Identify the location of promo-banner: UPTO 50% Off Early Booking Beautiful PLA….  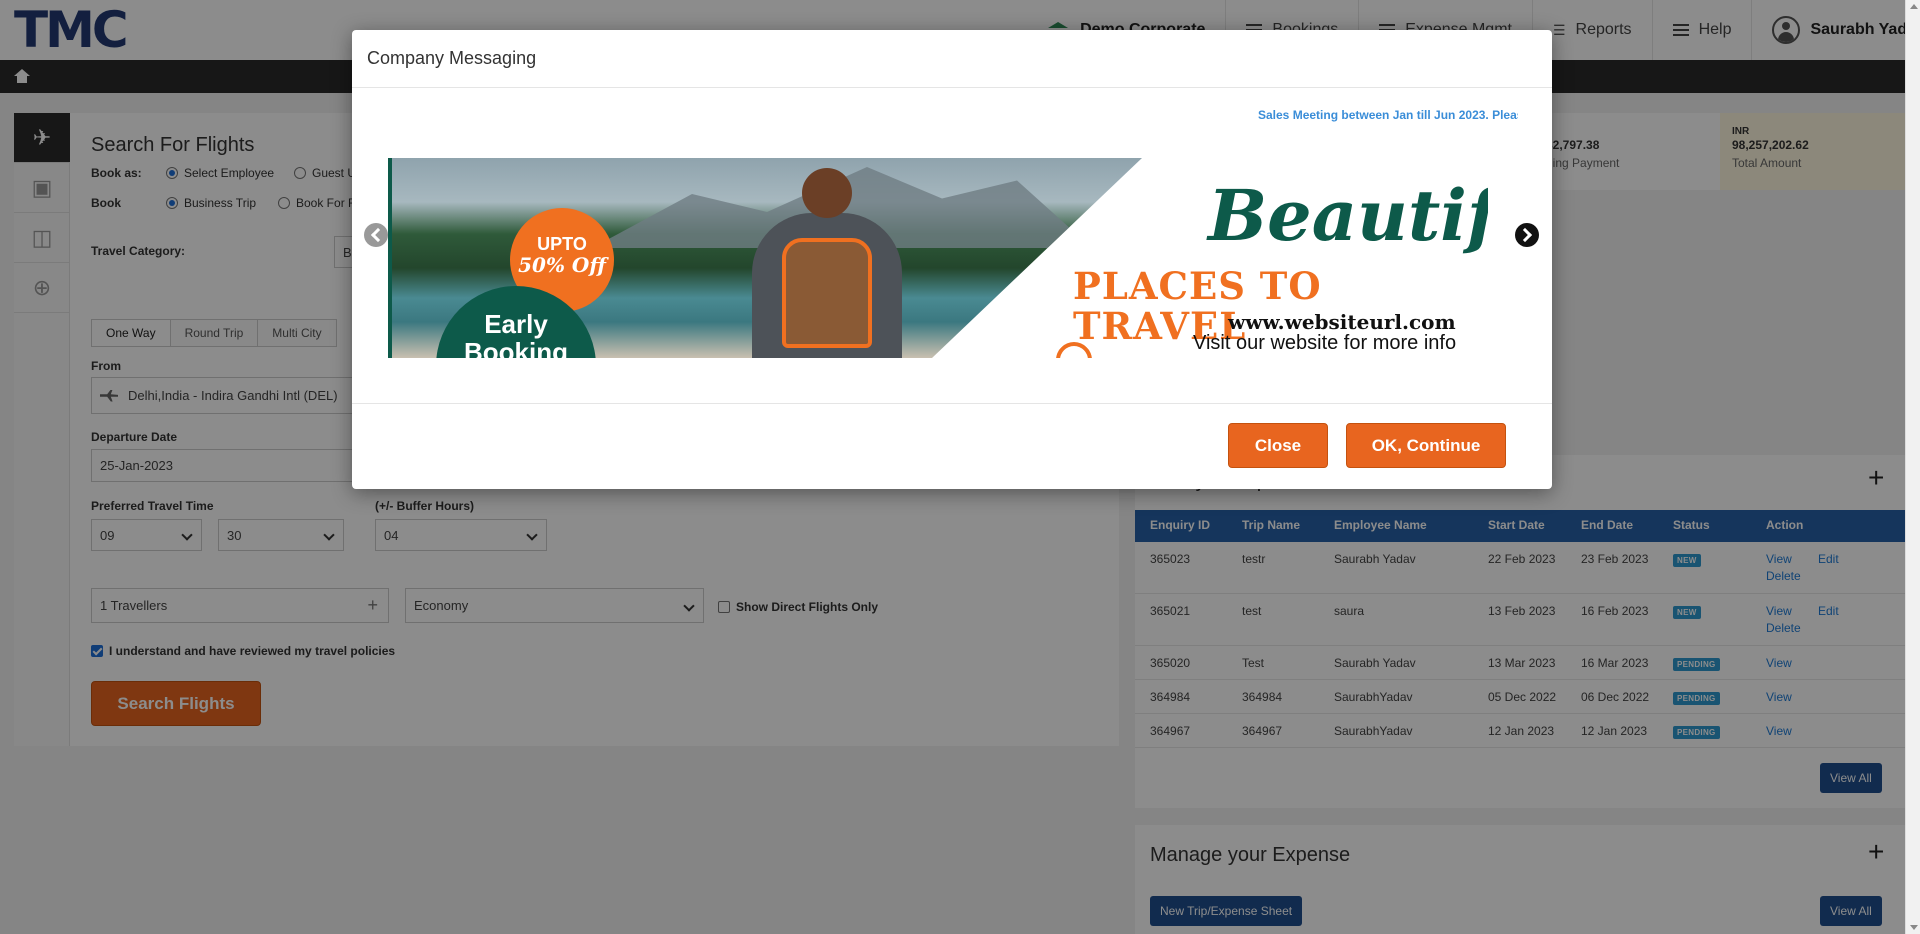
(938, 258).